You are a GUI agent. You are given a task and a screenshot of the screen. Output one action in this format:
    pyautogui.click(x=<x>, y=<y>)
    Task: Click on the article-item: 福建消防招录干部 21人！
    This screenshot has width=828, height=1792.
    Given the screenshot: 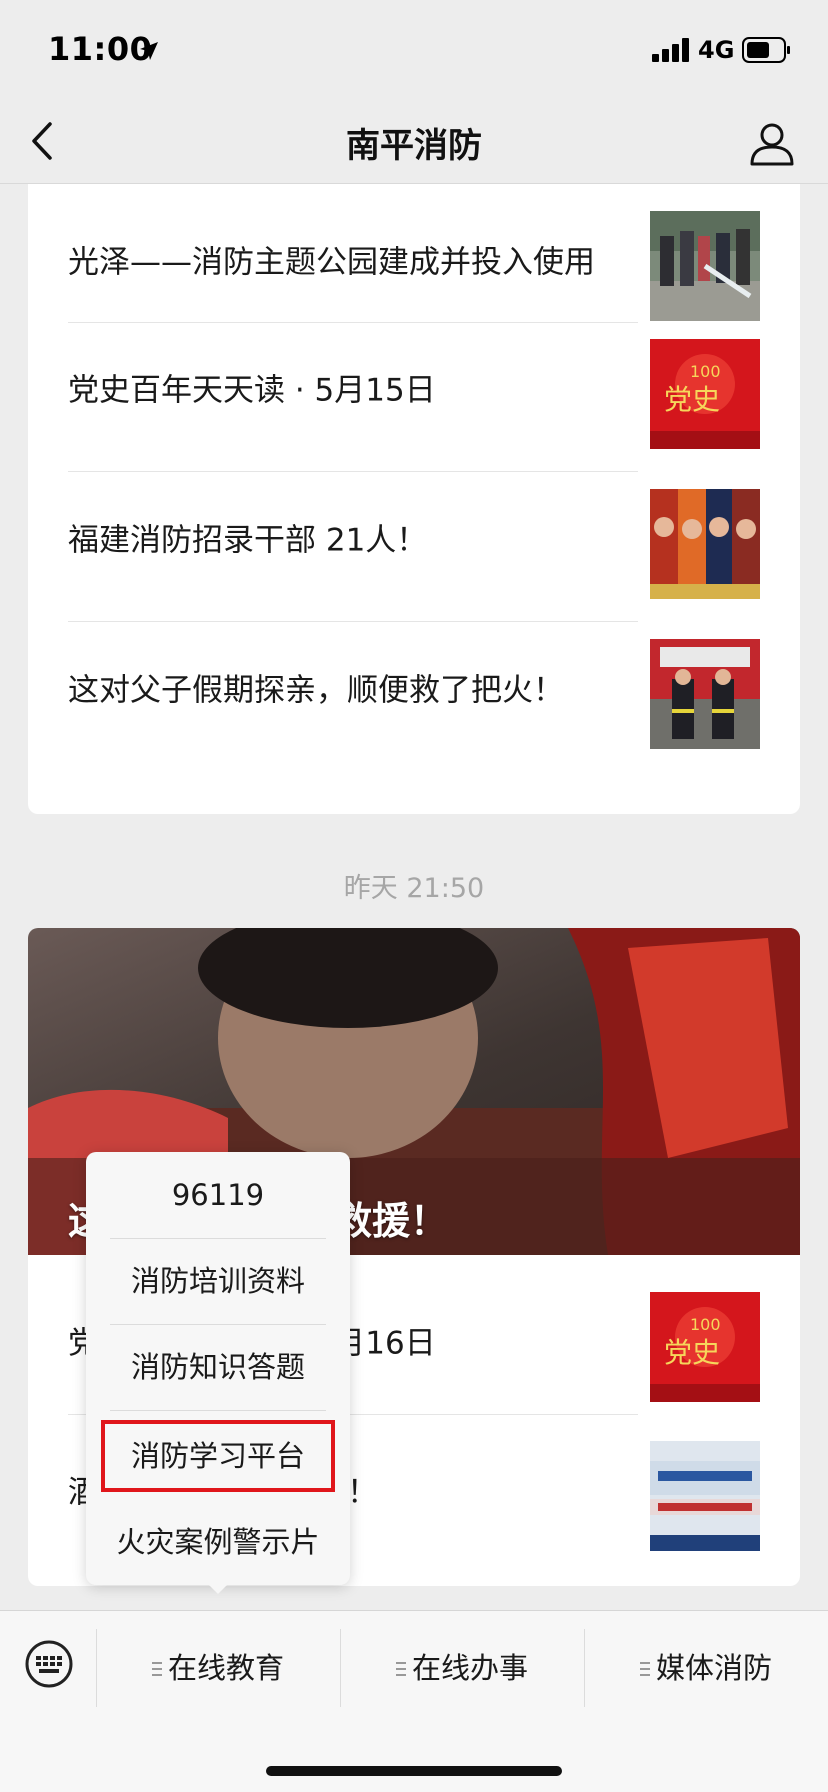 What is the action you would take?
    pyautogui.click(x=414, y=537)
    